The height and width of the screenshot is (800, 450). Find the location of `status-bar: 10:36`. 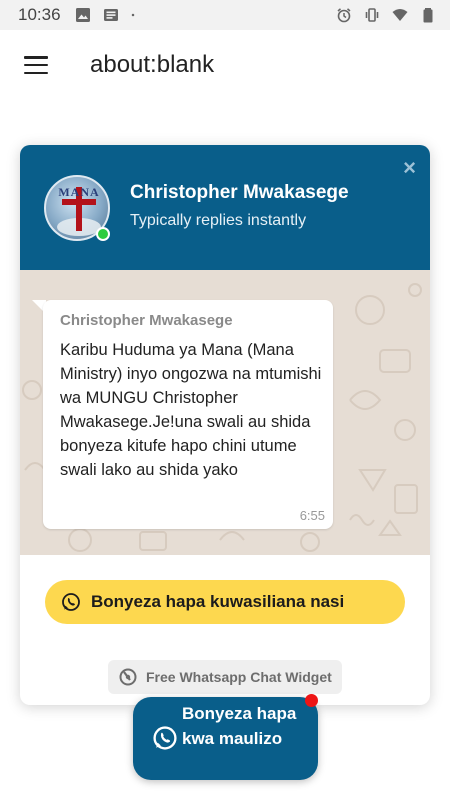

status-bar: 10:36 is located at coordinates (225, 15).